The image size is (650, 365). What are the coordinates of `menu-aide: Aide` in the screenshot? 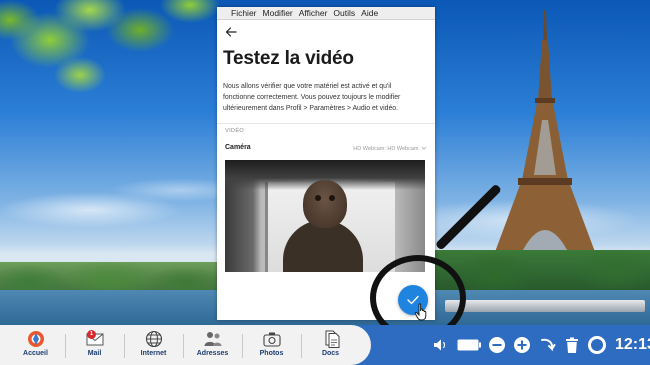 It's located at (369, 13).